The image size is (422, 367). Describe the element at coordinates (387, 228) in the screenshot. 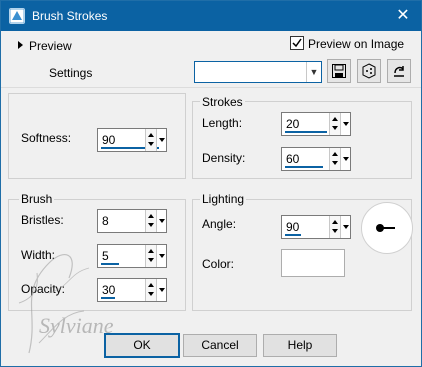

I see `angle-dial` at that location.